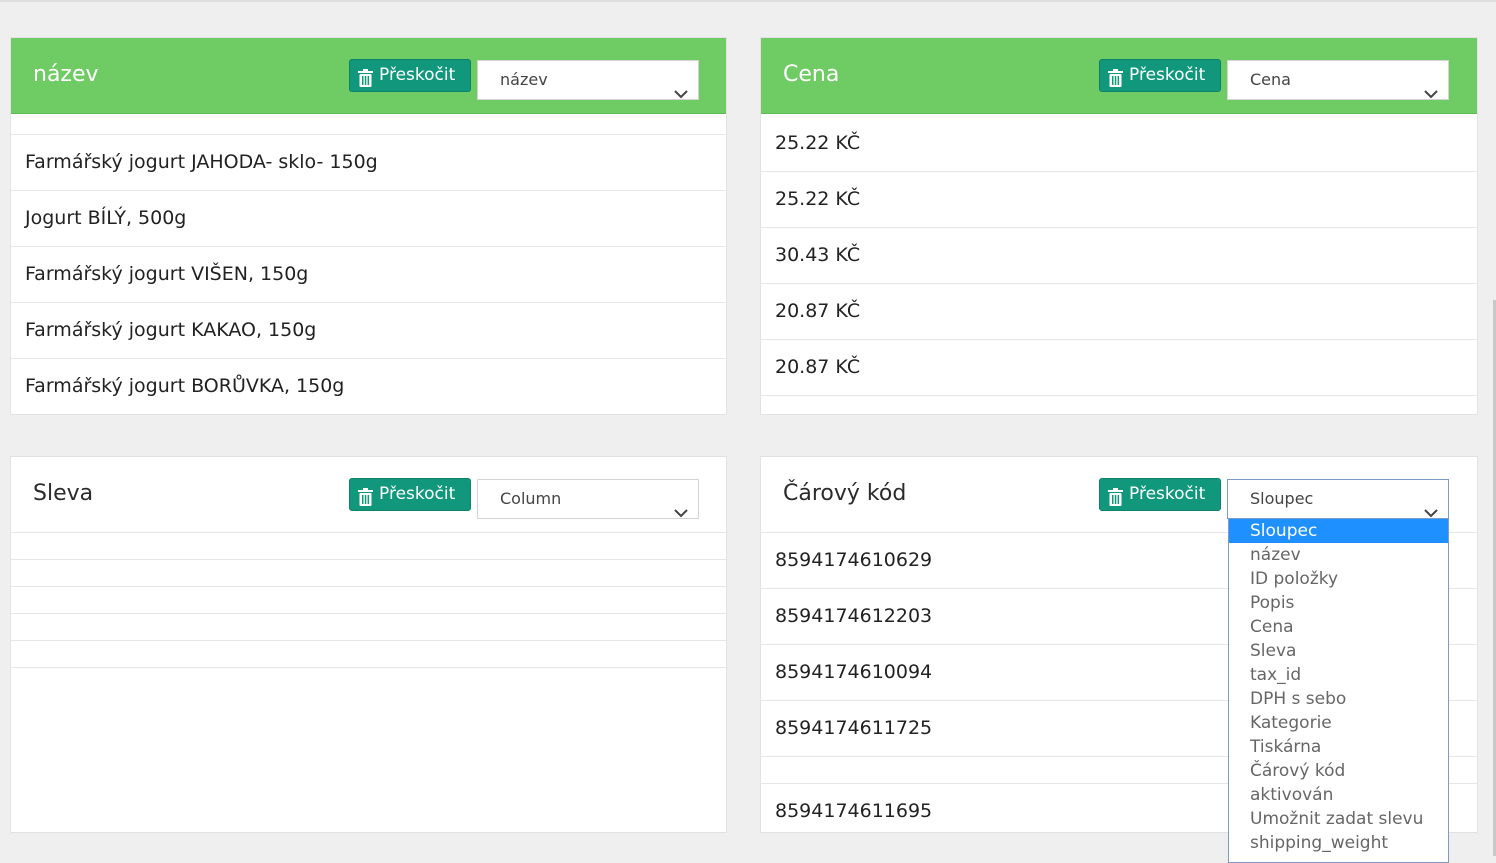 This screenshot has width=1496, height=863. I want to click on dropdown-option: Čárový kód, so click(1338, 771).